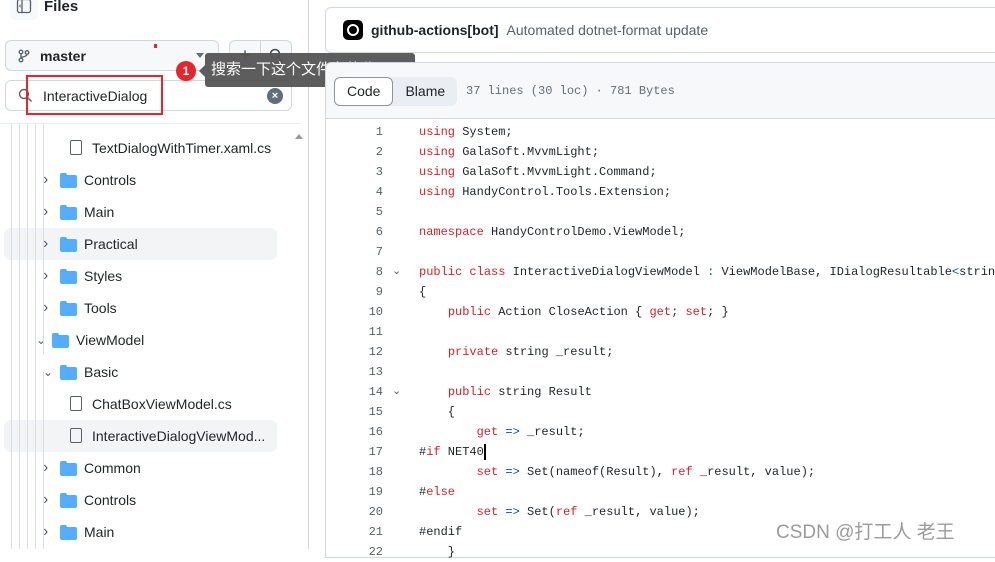  I want to click on line-number: 12, so click(354, 352).